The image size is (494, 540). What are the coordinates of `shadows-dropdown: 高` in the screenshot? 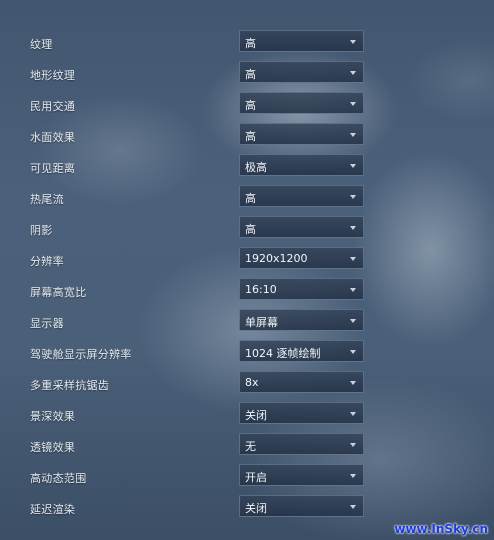 It's located at (301, 227).